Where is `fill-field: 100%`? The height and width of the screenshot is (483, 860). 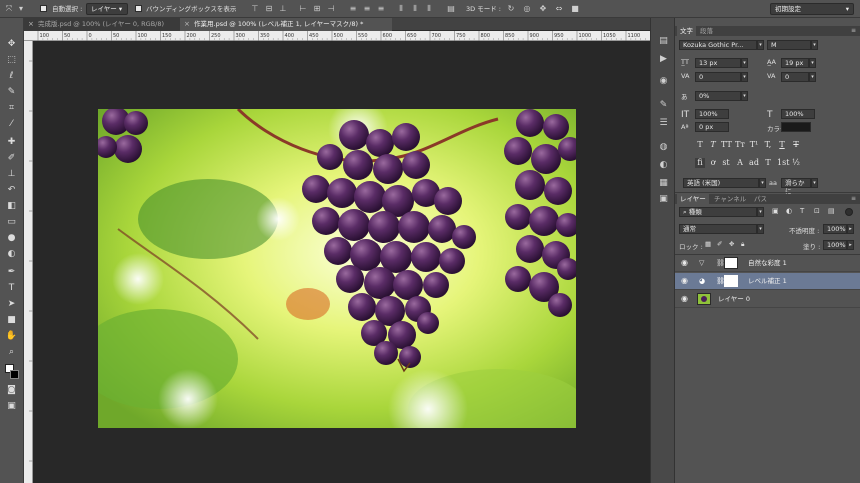
fill-field: 100% is located at coordinates (835, 245).